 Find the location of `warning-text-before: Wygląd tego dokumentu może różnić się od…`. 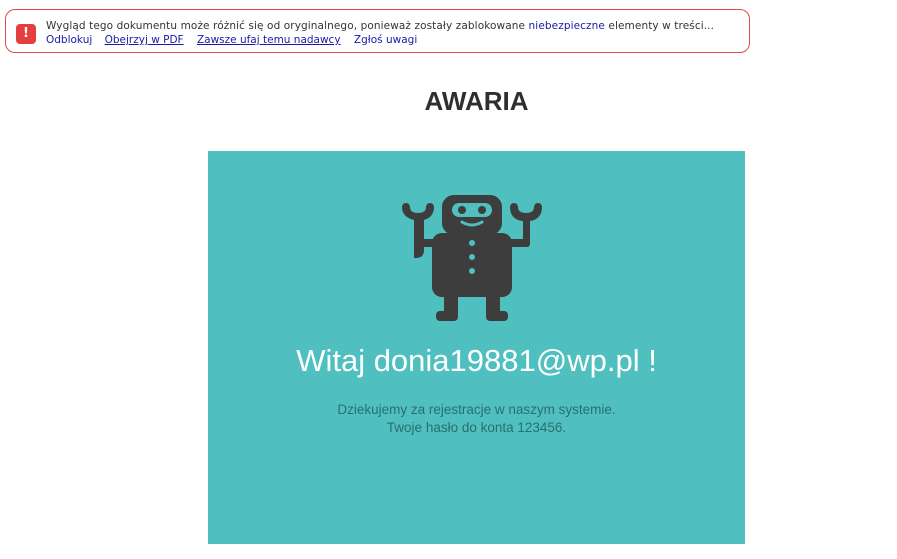

warning-text-before: Wygląd tego dokumentu może różnić się od… is located at coordinates (286, 26).